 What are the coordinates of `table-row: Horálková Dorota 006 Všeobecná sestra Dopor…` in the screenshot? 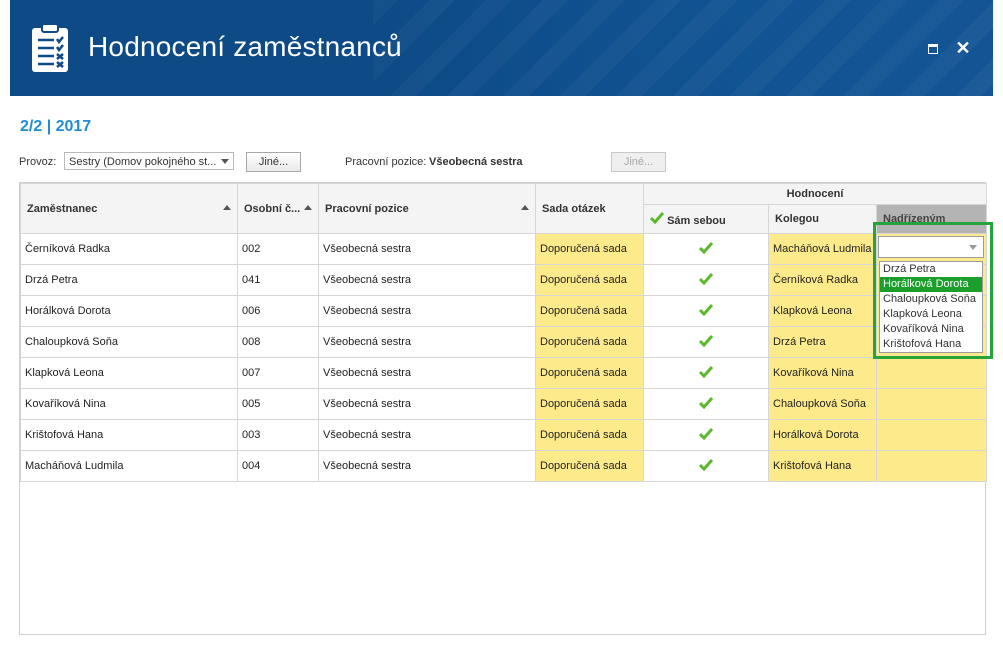 It's located at (503, 311).